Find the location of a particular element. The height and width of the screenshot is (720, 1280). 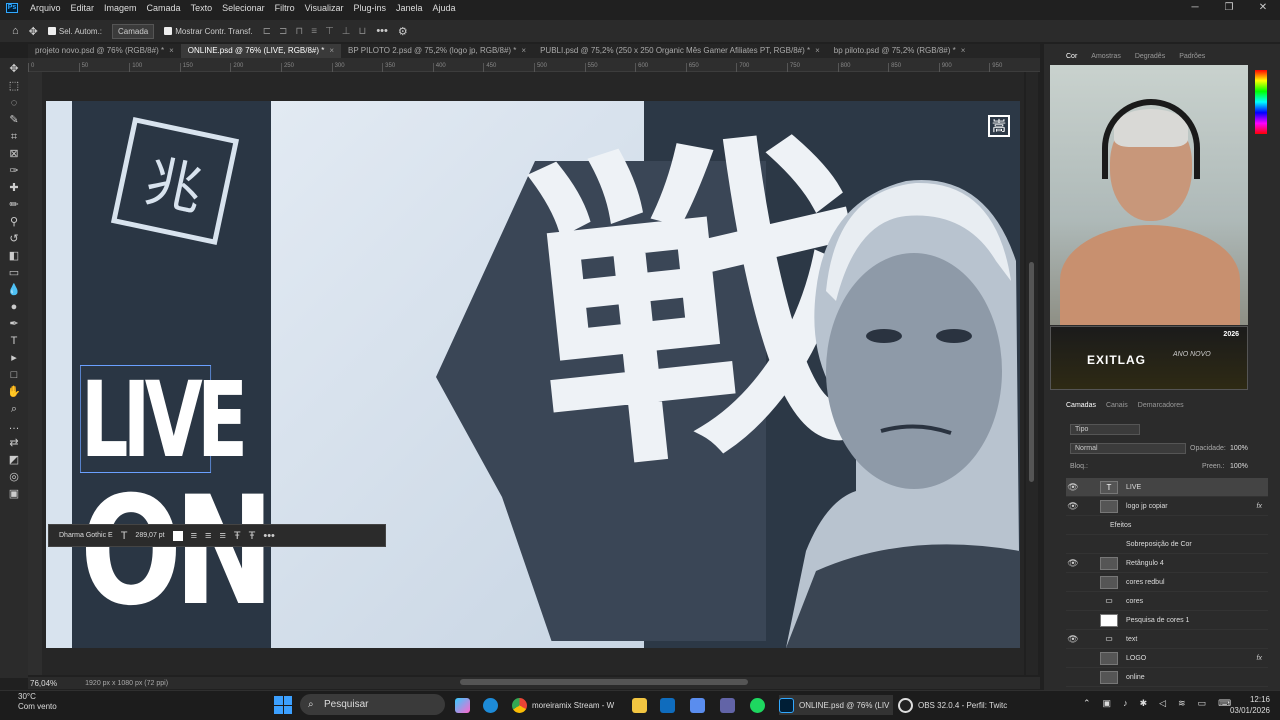

frame-tool-icon: ⊠ is located at coordinates (14, 154).